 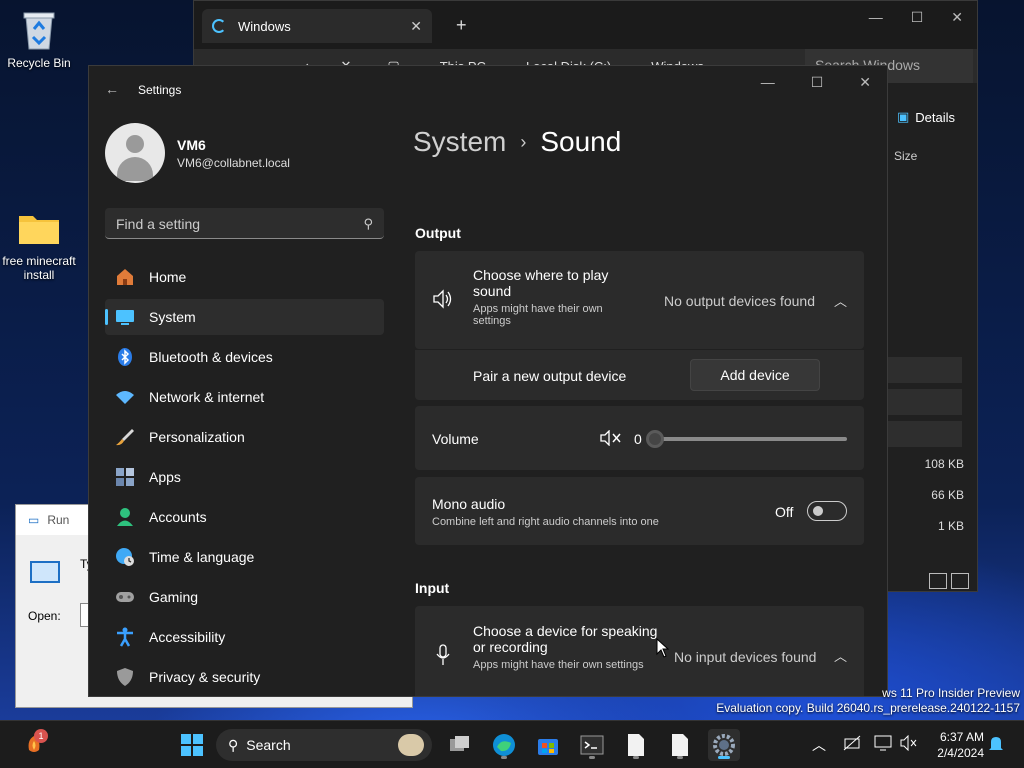 I want to click on home-icon, so click(x=125, y=277).